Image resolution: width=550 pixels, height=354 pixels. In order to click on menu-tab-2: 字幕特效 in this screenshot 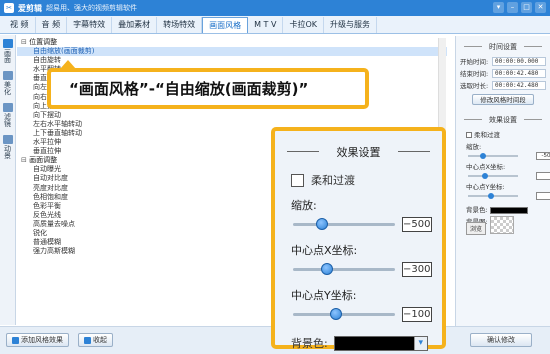, I will do `click(90, 25)`.